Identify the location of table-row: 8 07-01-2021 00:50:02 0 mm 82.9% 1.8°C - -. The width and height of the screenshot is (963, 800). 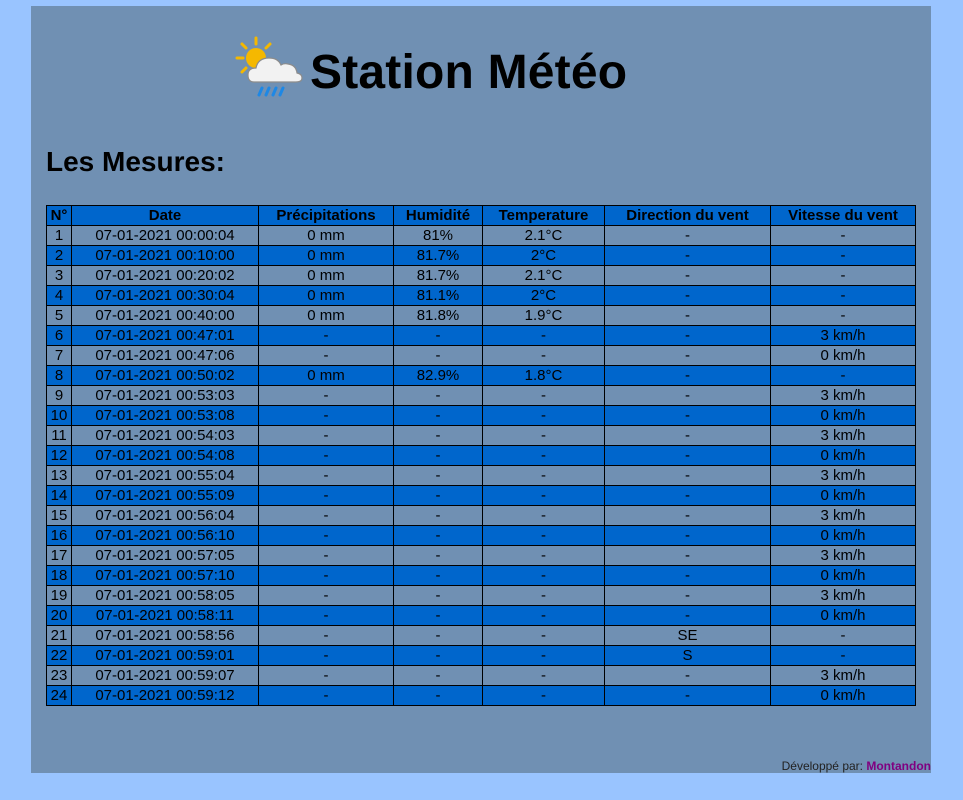
(481, 375).